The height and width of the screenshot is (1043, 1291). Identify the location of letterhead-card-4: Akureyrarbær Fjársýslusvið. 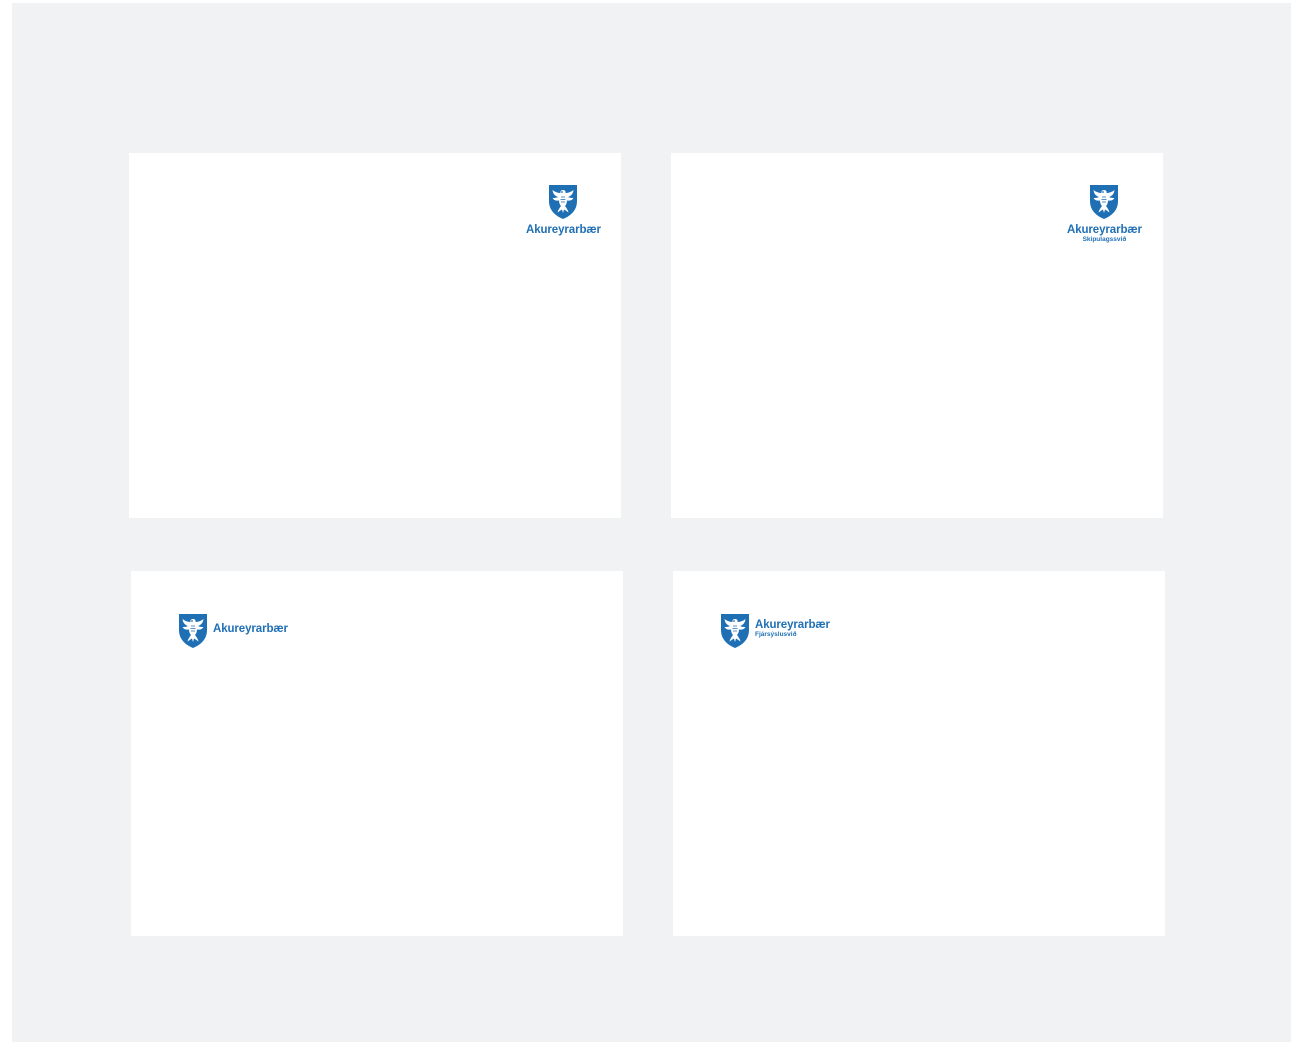
(919, 753).